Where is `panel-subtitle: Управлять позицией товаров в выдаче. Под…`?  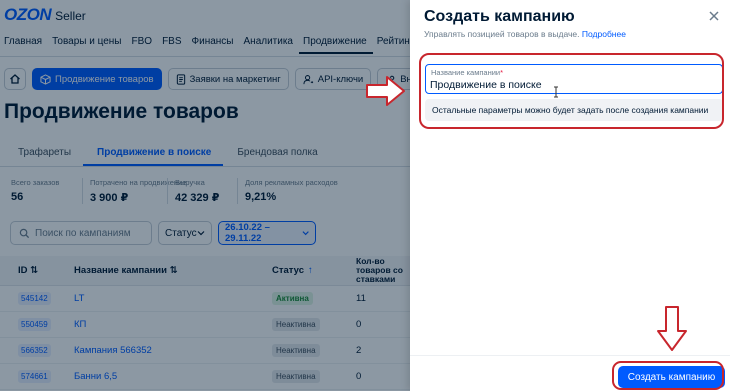
panel-subtitle: Управлять позицией товаров в выдаче. Под… is located at coordinates (525, 34).